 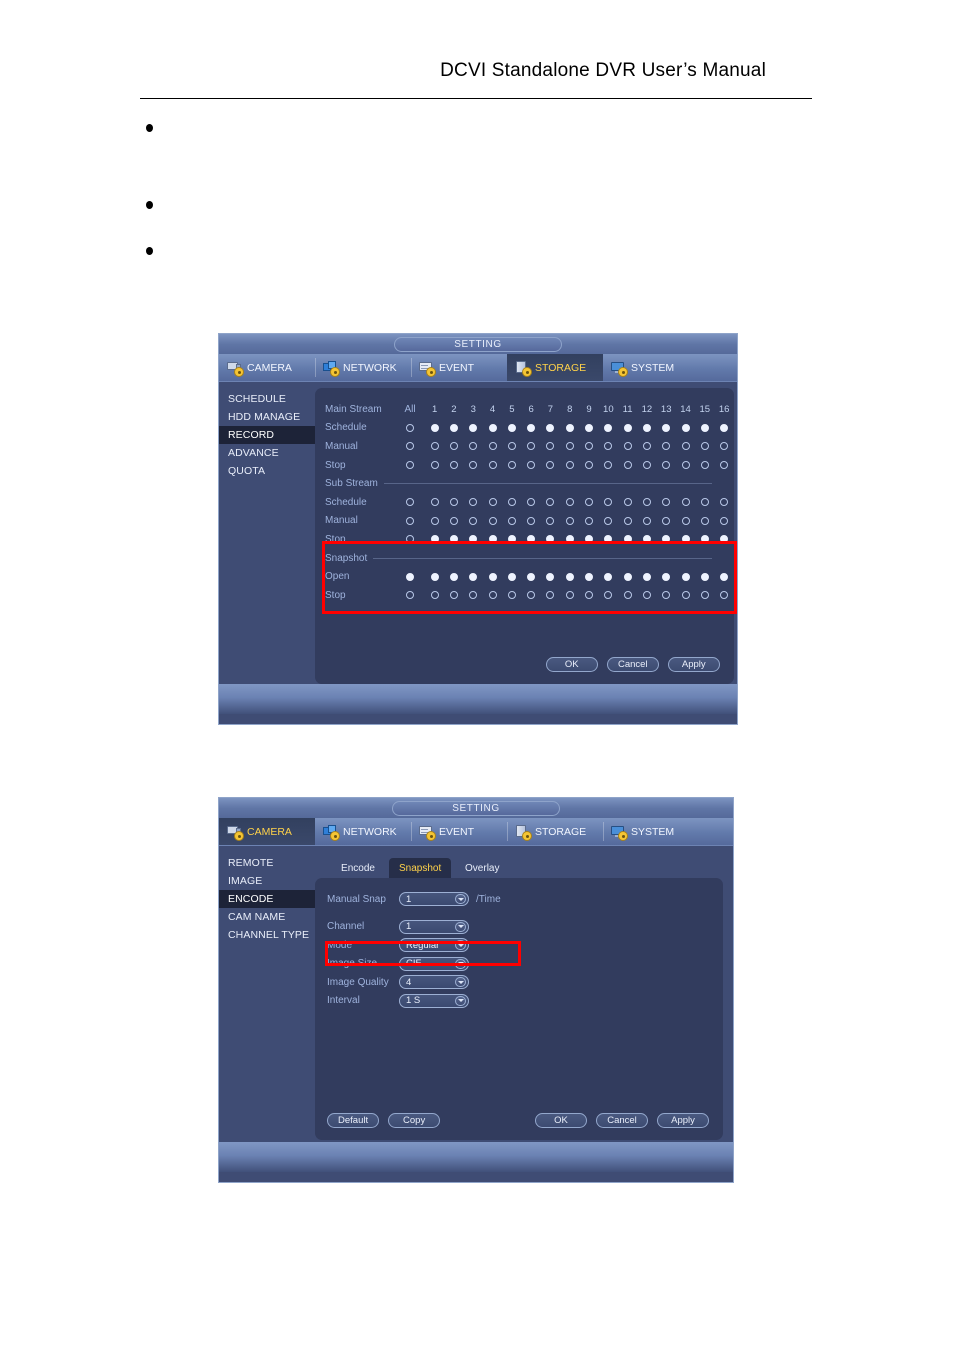 What do you see at coordinates (267, 367) in the screenshot?
I see `tab-camera: CAMERA` at bounding box center [267, 367].